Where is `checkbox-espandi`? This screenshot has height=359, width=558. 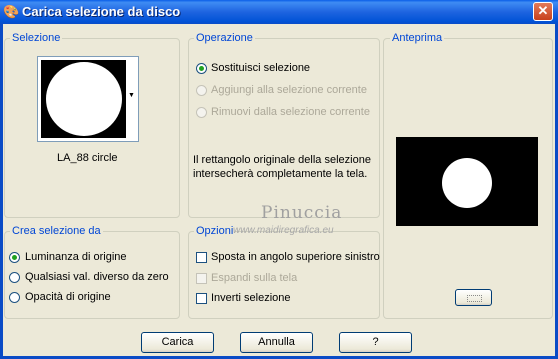 checkbox-espandi is located at coordinates (201, 278).